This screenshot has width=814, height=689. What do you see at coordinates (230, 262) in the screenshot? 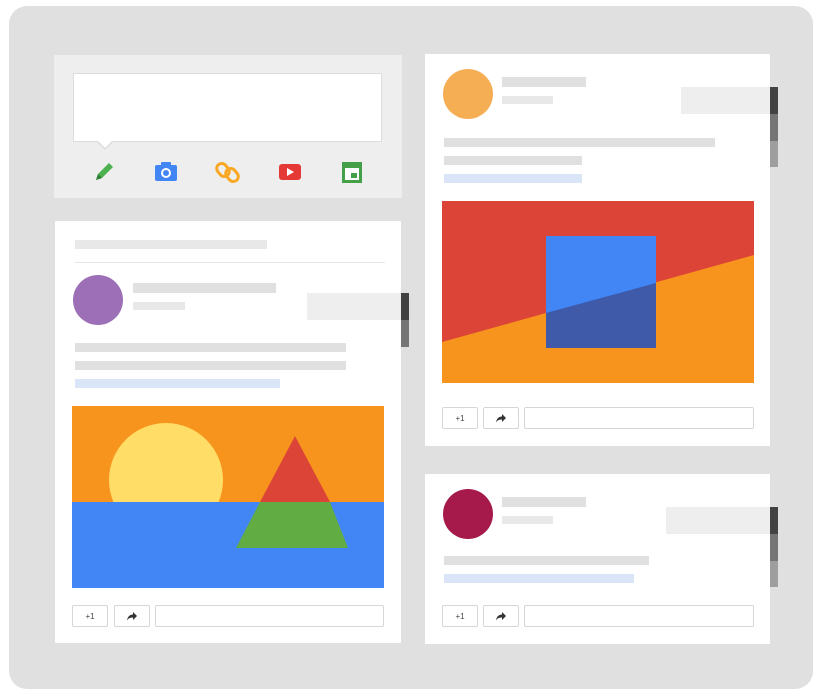
I see `divider` at bounding box center [230, 262].